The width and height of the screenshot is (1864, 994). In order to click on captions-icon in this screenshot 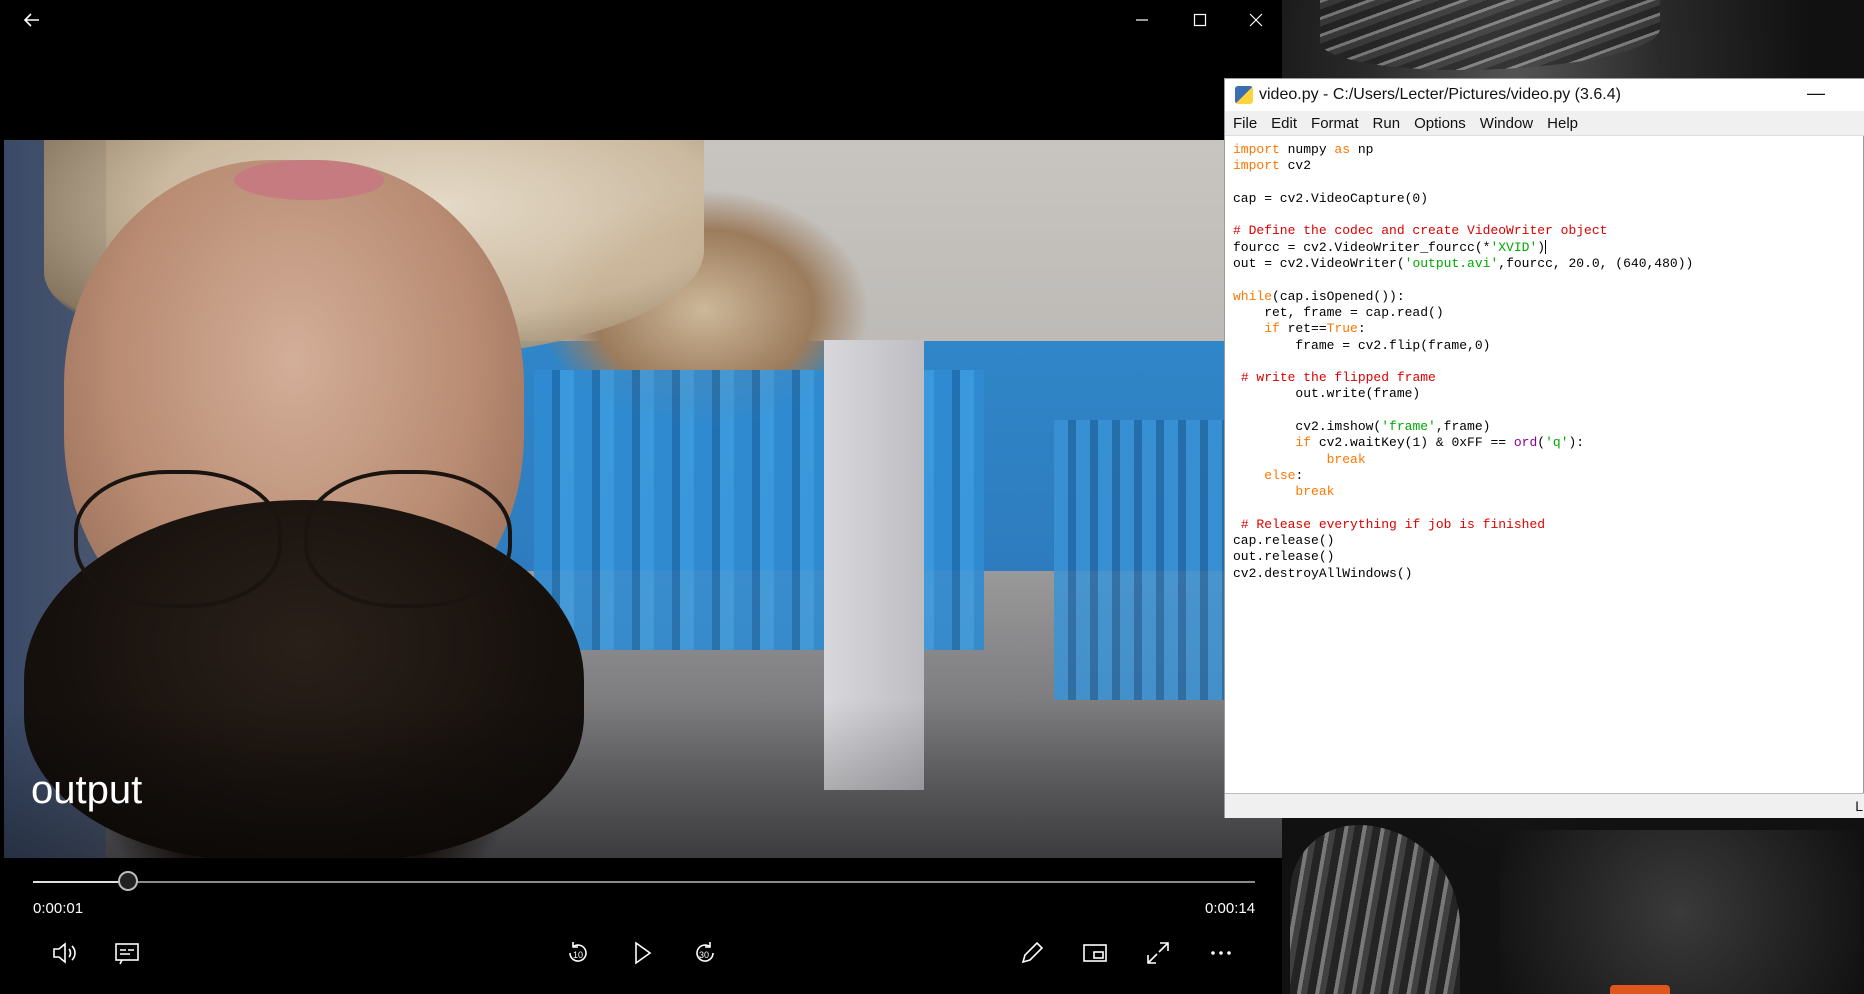, I will do `click(127, 953)`.